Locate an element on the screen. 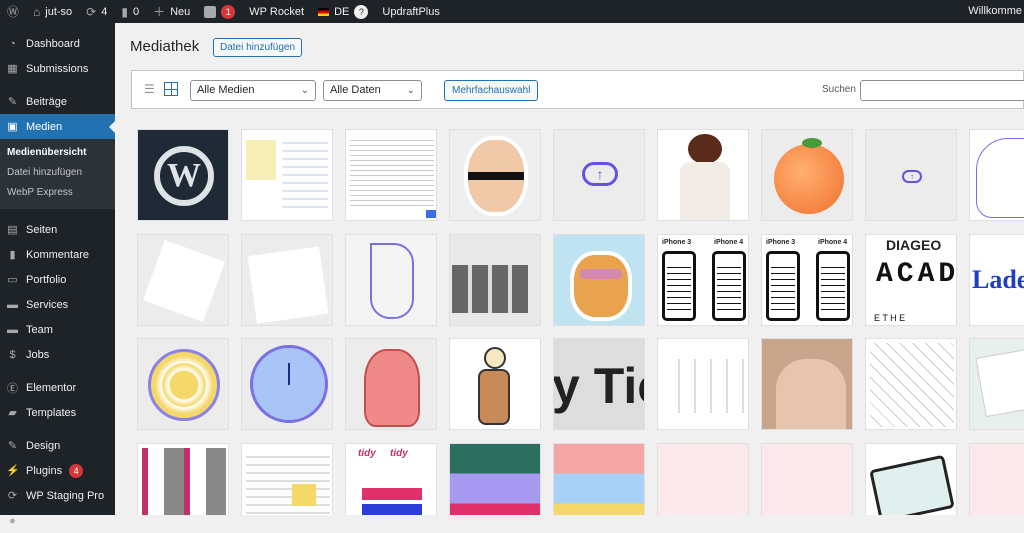 Image resolution: width=1024 pixels, height=533 pixels. sidebar-item-elementor: Ⓔ Elementor is located at coordinates (57, 387).